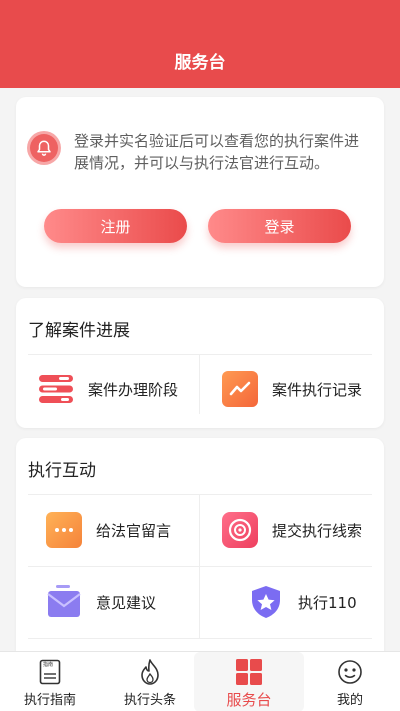 The height and width of the screenshot is (711, 400). I want to click on tab-label: 执行指南, so click(49, 700).